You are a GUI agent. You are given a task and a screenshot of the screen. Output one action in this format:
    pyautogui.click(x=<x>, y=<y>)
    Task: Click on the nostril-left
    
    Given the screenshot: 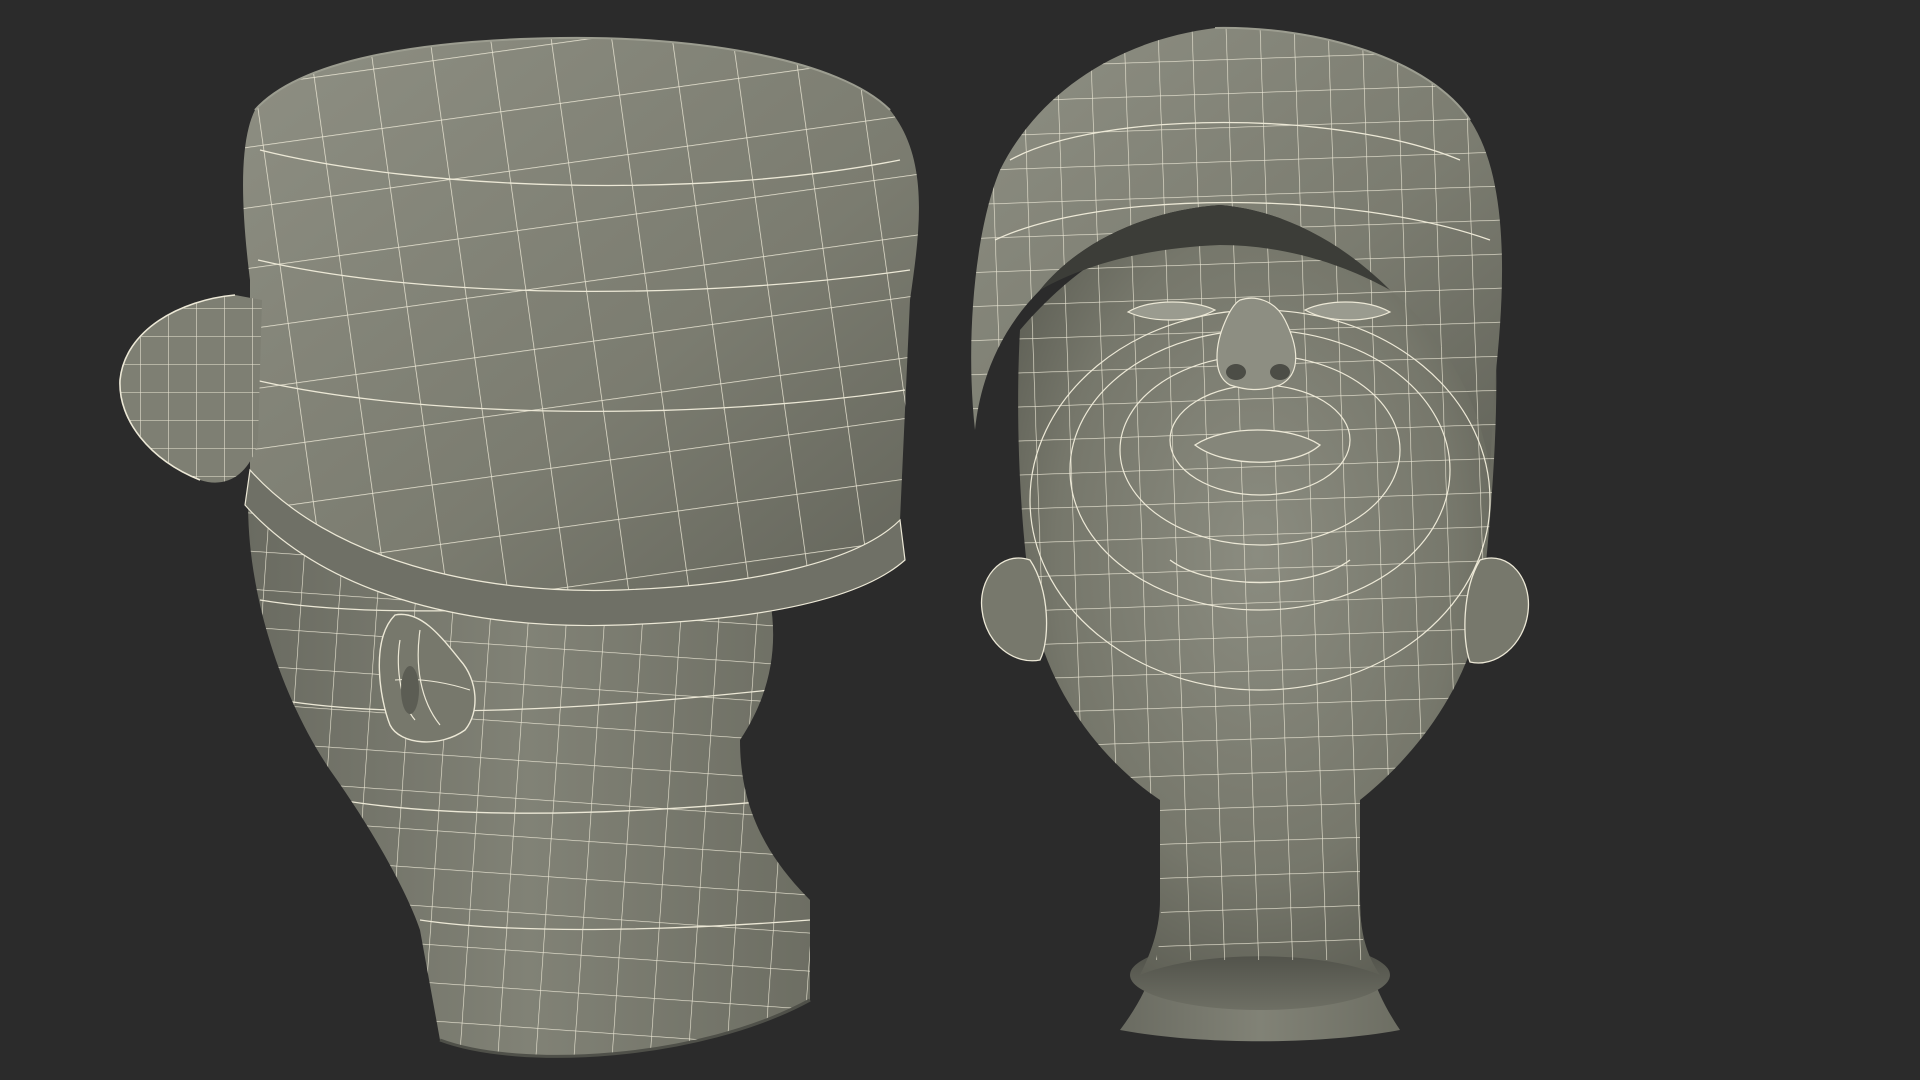 What is the action you would take?
    pyautogui.click(x=1236, y=372)
    